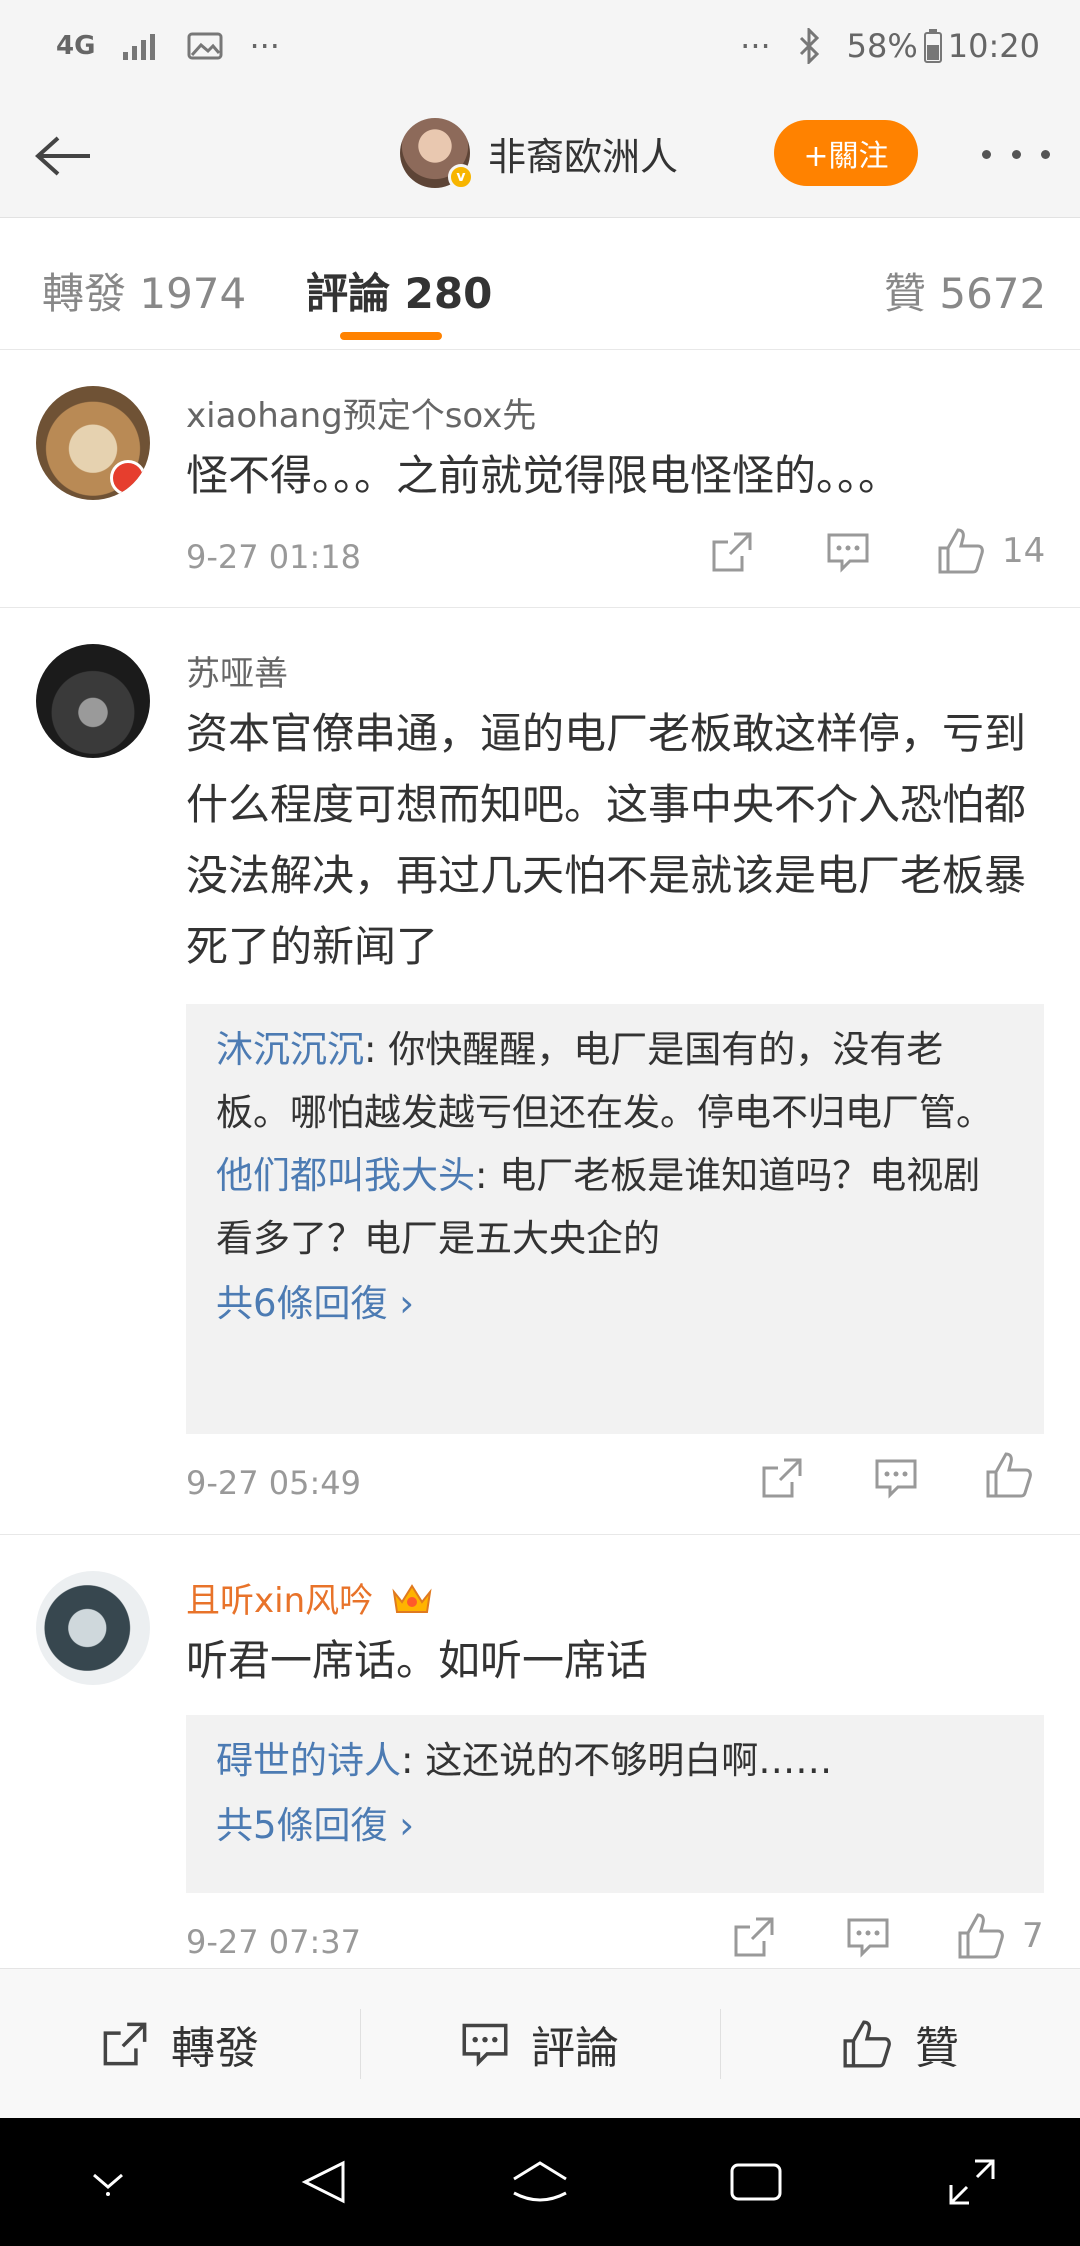  Describe the element at coordinates (264, 46) in the screenshot. I see `notification-overflow-icon: ···` at that location.